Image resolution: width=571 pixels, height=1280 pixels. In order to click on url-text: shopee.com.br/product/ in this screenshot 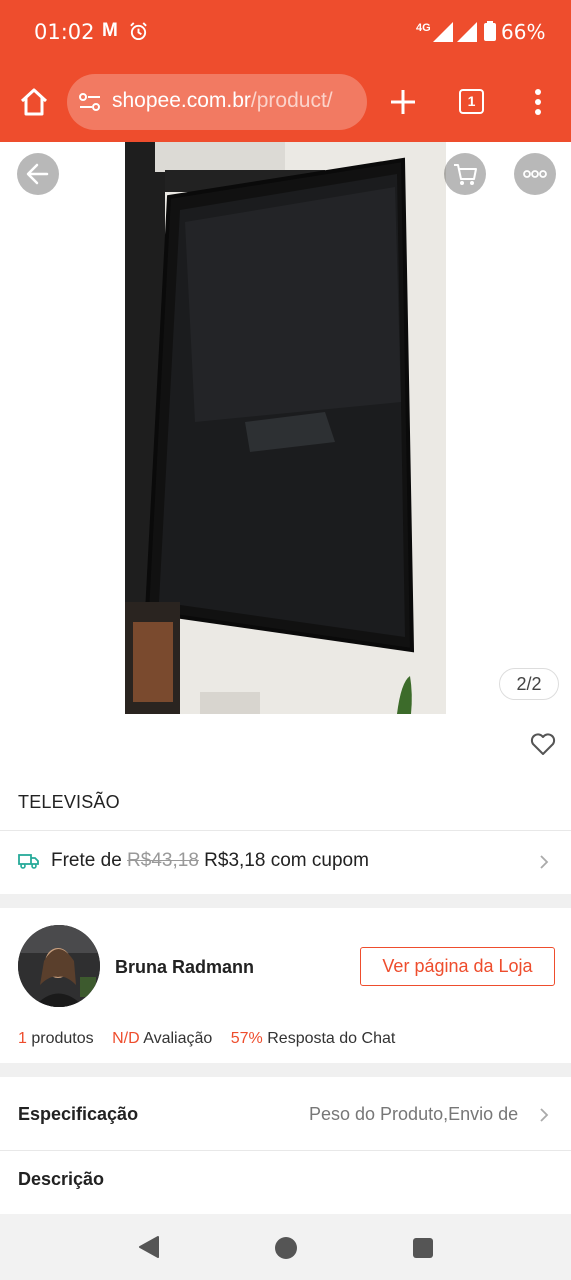, I will do `click(234, 101)`.